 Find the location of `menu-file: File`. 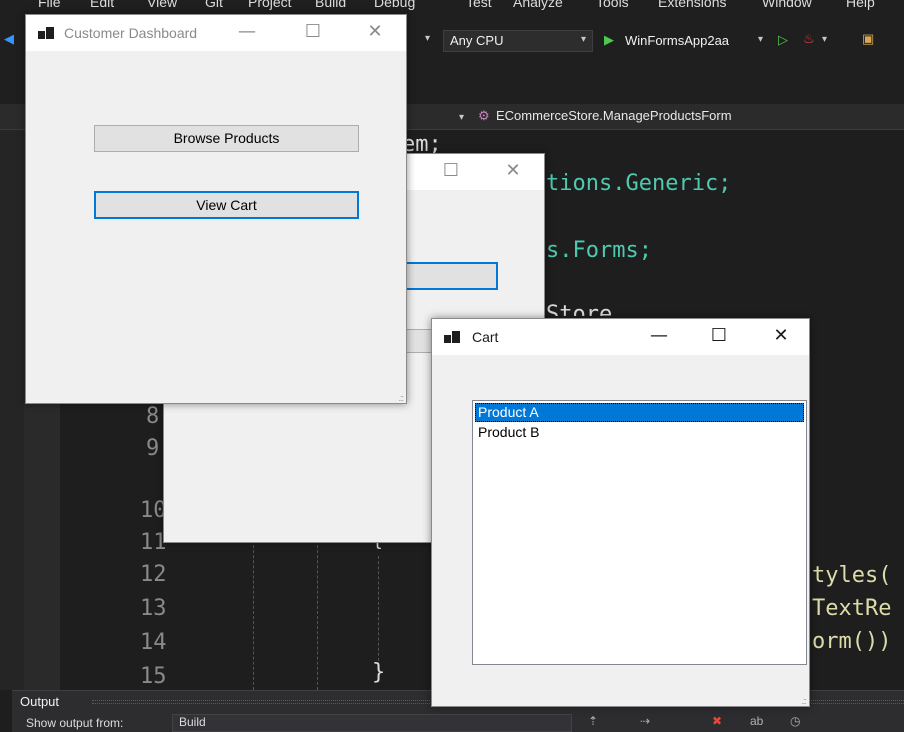

menu-file: File is located at coordinates (49, 5).